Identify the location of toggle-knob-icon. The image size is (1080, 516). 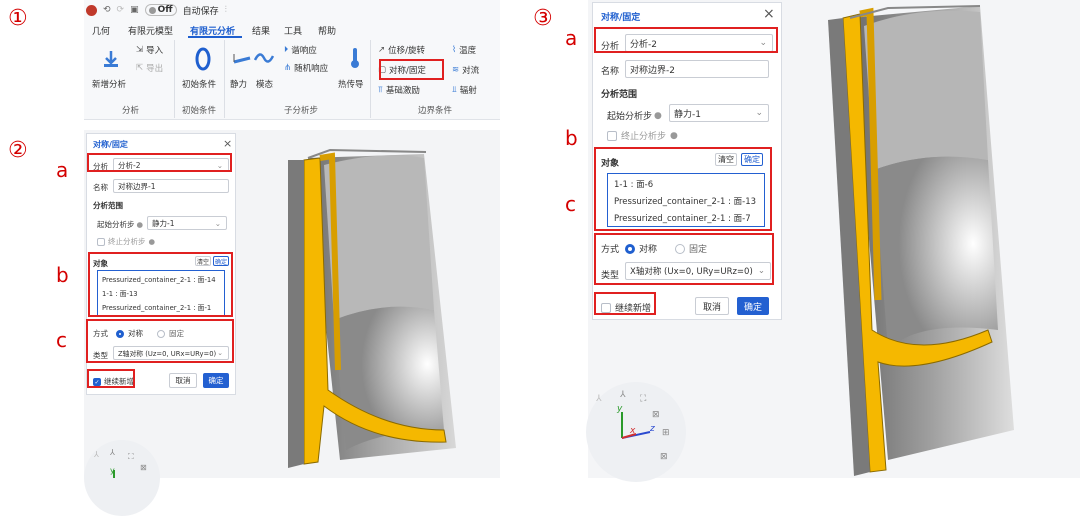
(152, 10).